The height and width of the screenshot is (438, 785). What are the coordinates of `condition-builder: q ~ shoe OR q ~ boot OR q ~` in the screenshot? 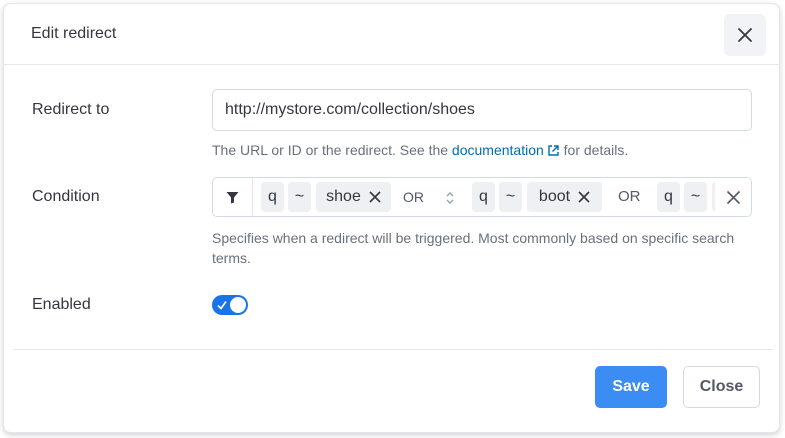 It's located at (482, 197).